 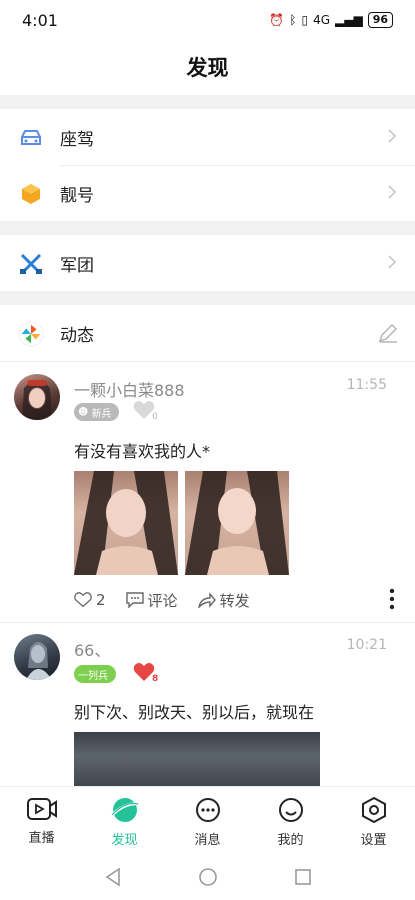 I want to click on status-bar: 4:01 ⏰ ᛒ ▯ 4G ▂▄▆ 96, so click(x=207, y=20).